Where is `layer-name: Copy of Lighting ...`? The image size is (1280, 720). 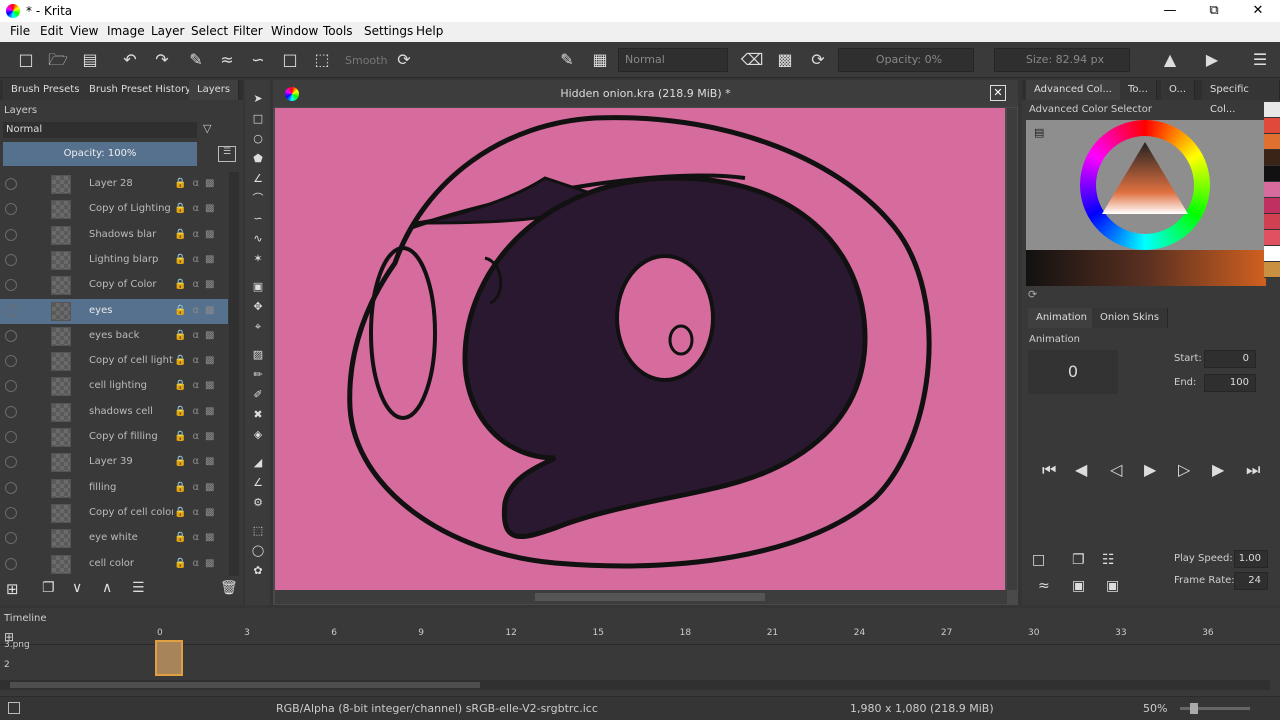
layer-name: Copy of Lighting ... is located at coordinates (131, 208).